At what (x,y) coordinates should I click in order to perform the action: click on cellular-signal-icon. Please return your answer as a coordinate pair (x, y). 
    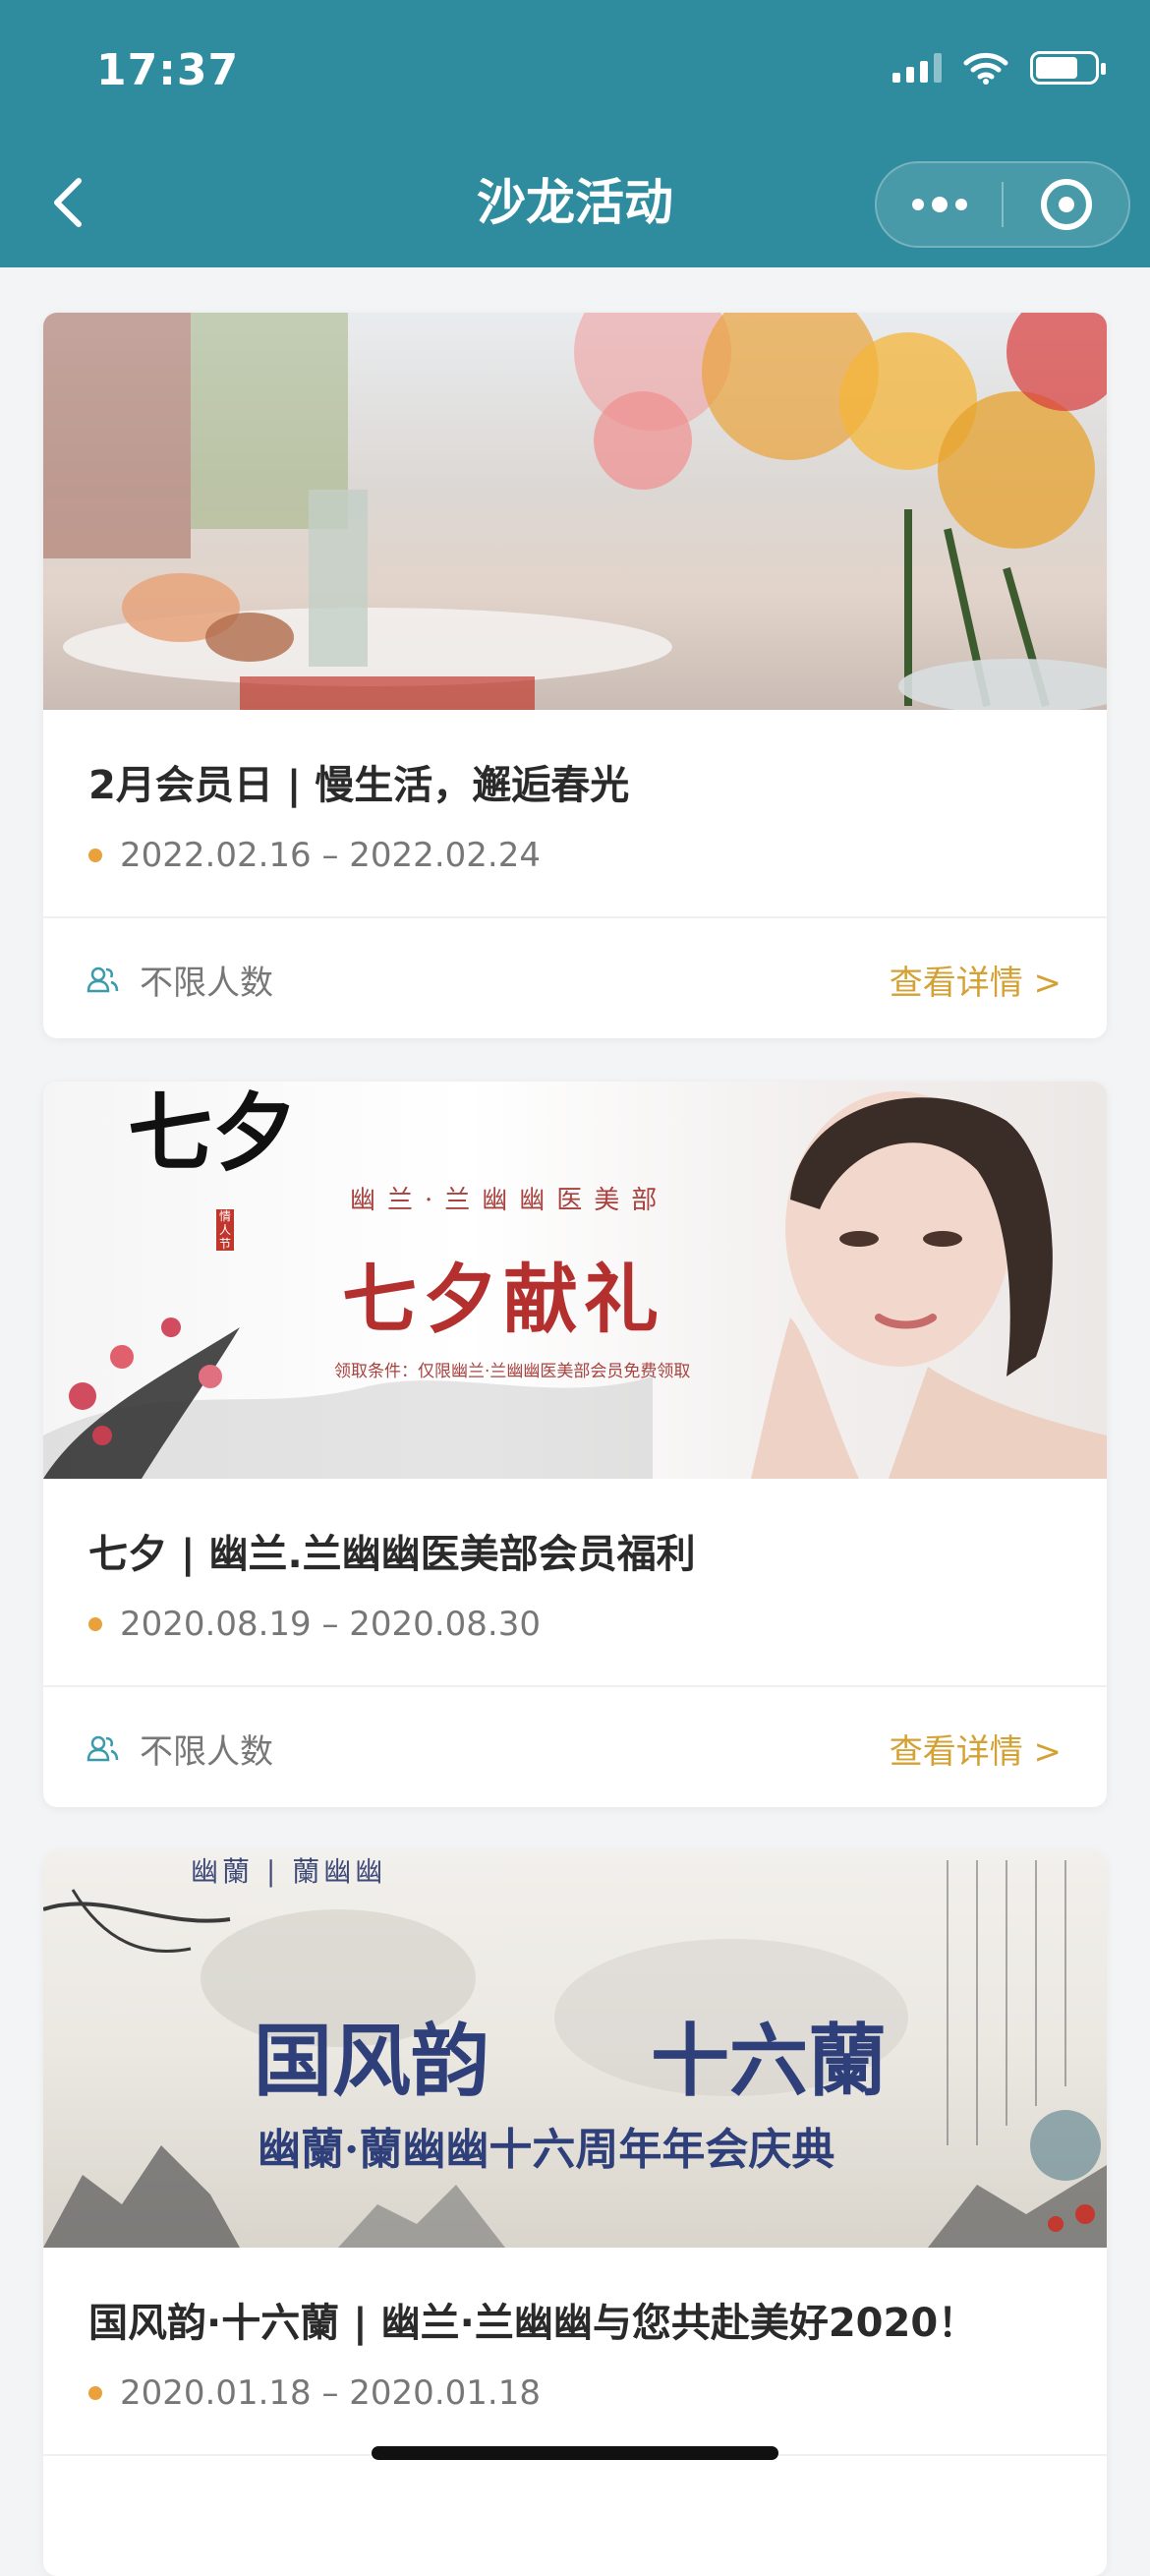
    Looking at the image, I should click on (917, 68).